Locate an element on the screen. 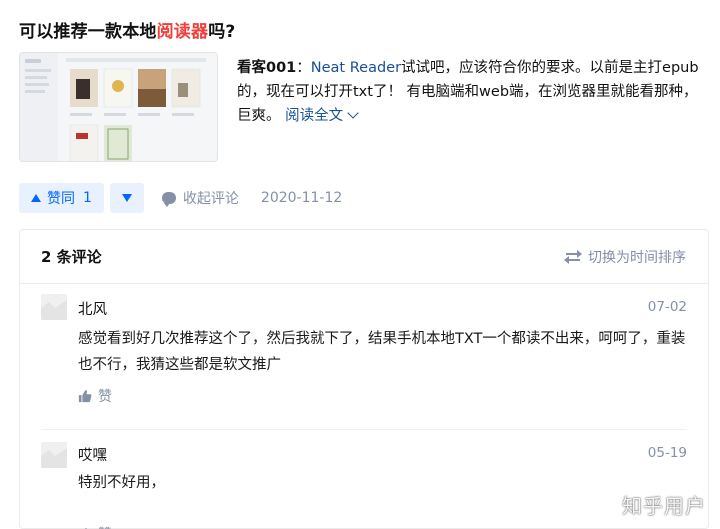 This screenshot has width=720, height=529. bookshelf-screenshot-image is located at coordinates (118, 107).